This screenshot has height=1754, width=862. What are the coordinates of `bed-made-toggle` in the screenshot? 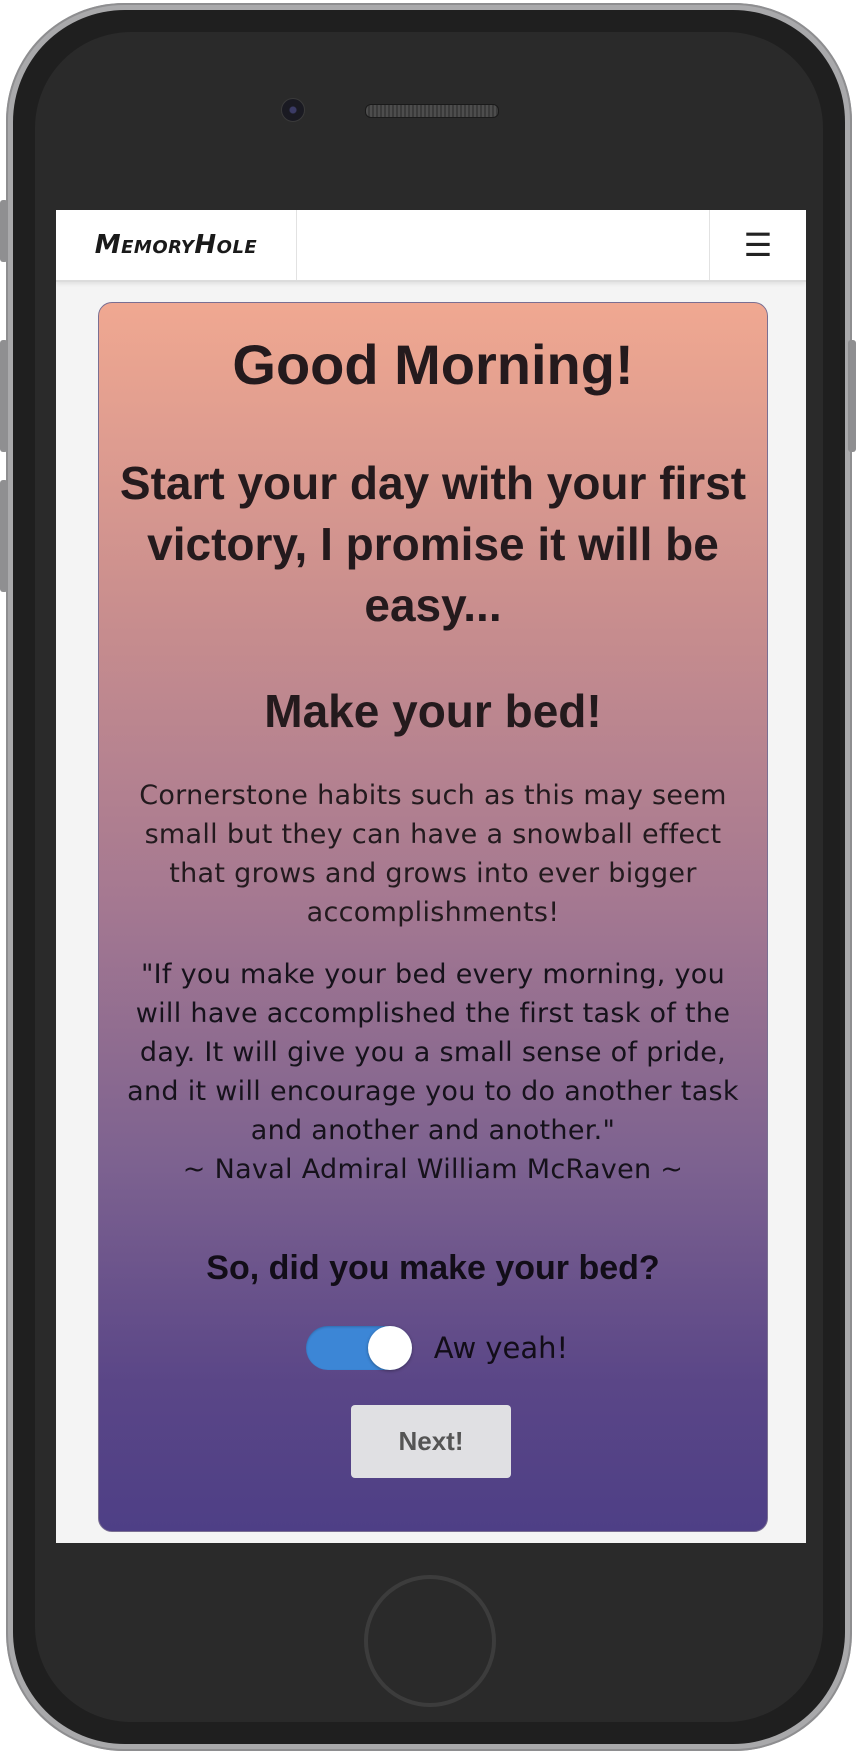 It's located at (358, 1348).